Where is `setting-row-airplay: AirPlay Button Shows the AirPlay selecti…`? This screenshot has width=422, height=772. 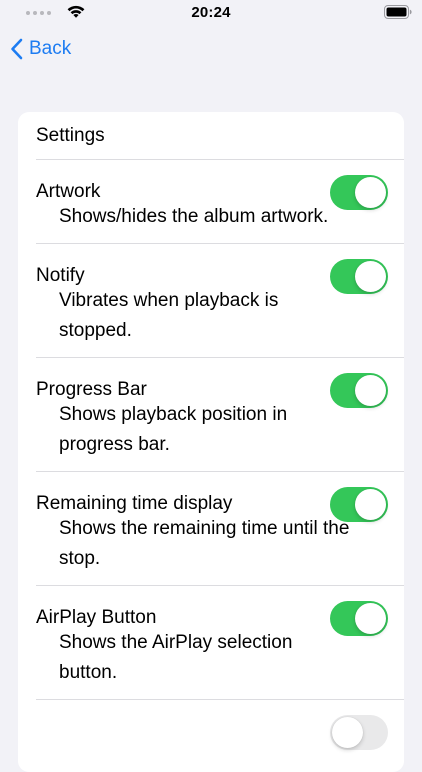 setting-row-airplay: AirPlay Button Shows the AirPlay selecti… is located at coordinates (211, 643).